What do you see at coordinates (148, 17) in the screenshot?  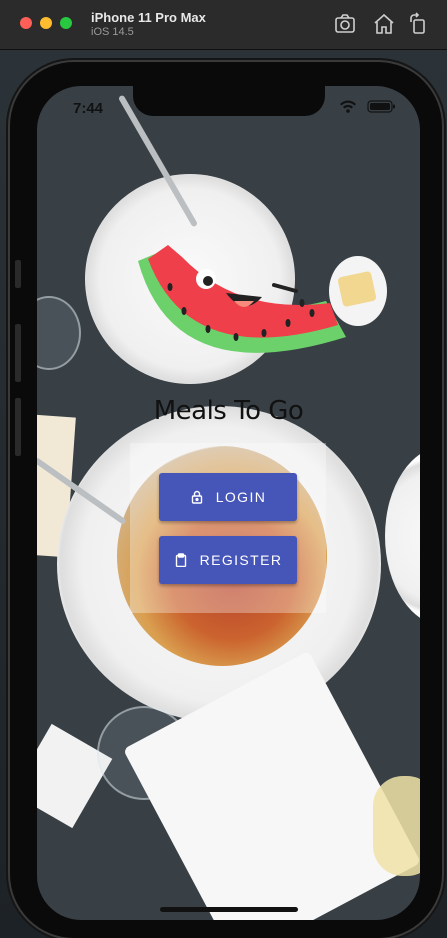 I see `device-name: iPhone 11 Pro Max` at bounding box center [148, 17].